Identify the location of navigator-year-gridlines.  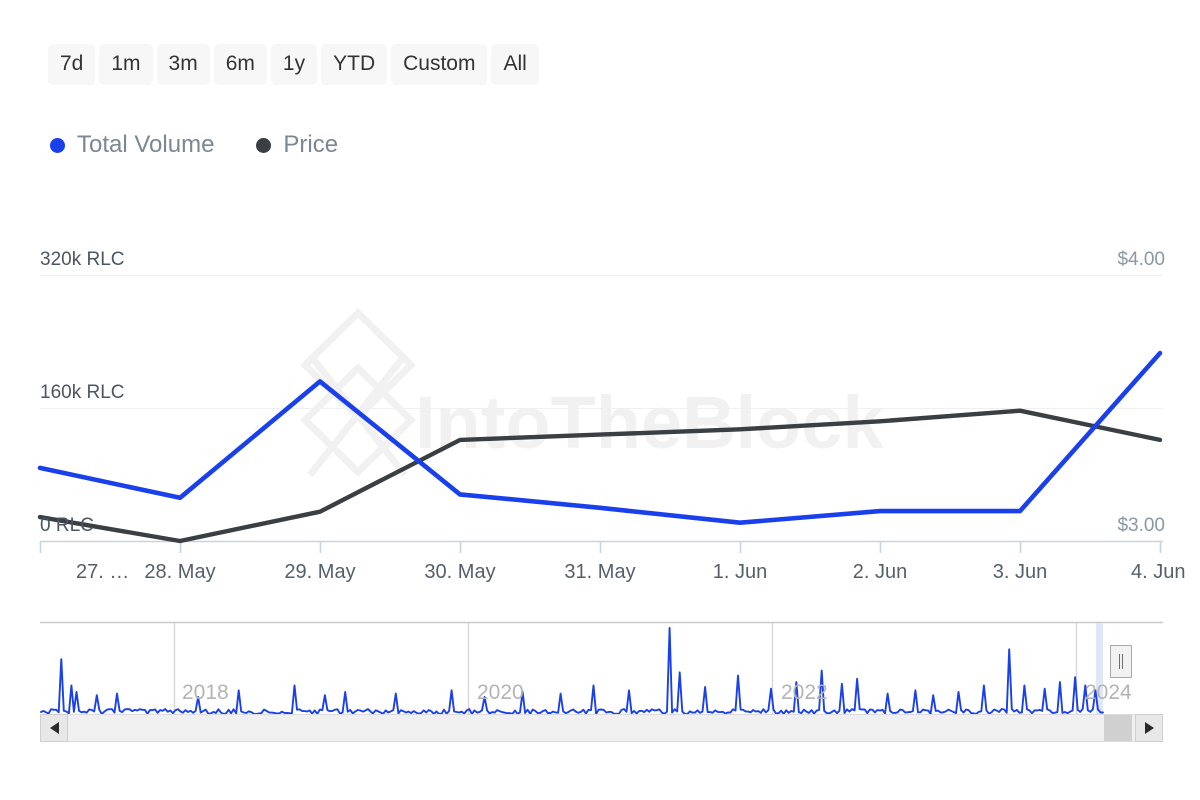
(625, 670).